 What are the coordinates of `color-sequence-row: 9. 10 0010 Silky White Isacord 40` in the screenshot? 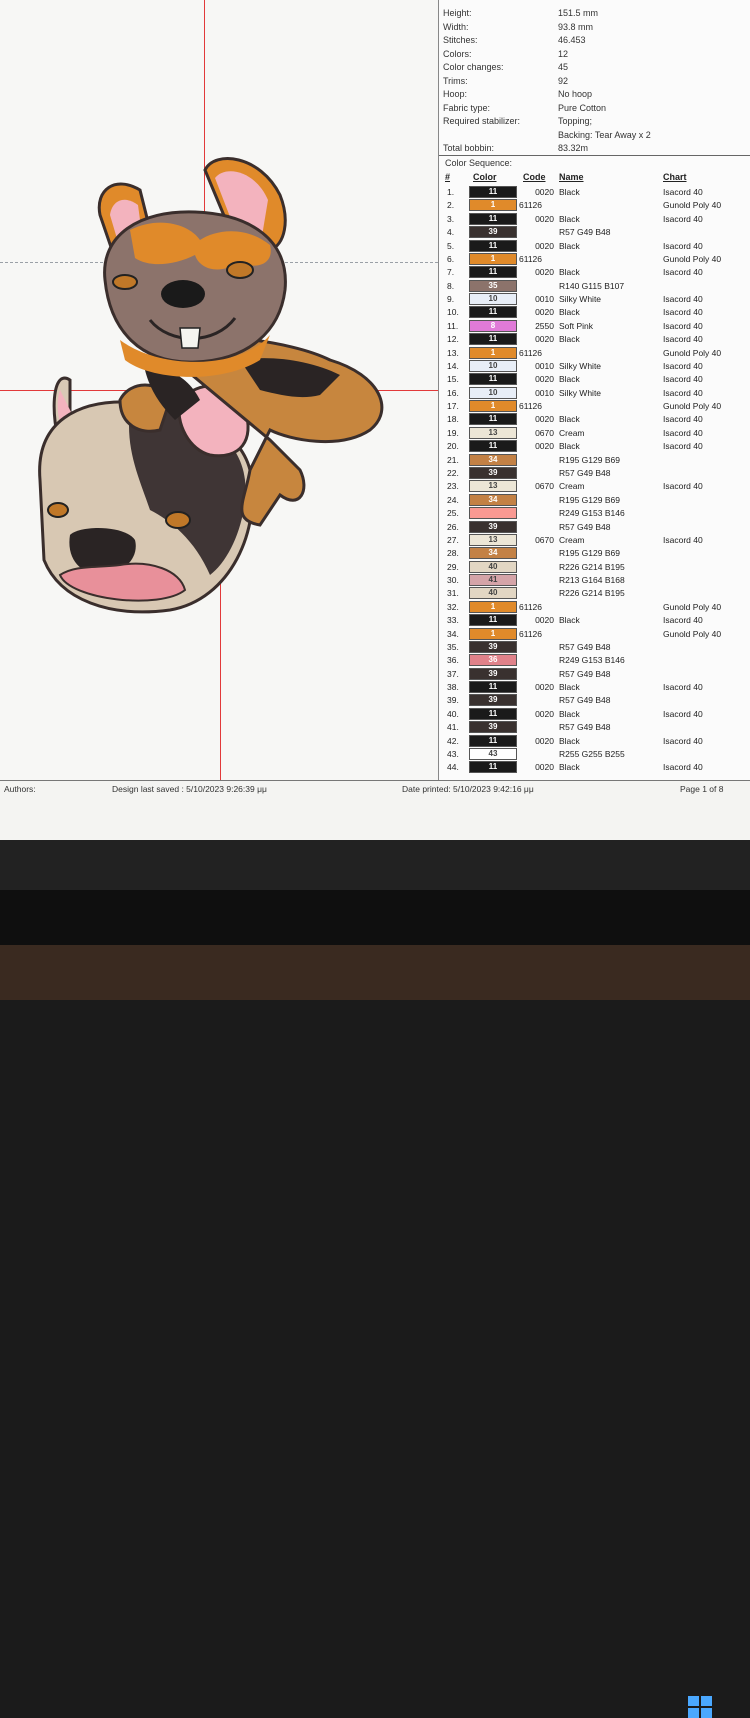 It's located at (594, 299).